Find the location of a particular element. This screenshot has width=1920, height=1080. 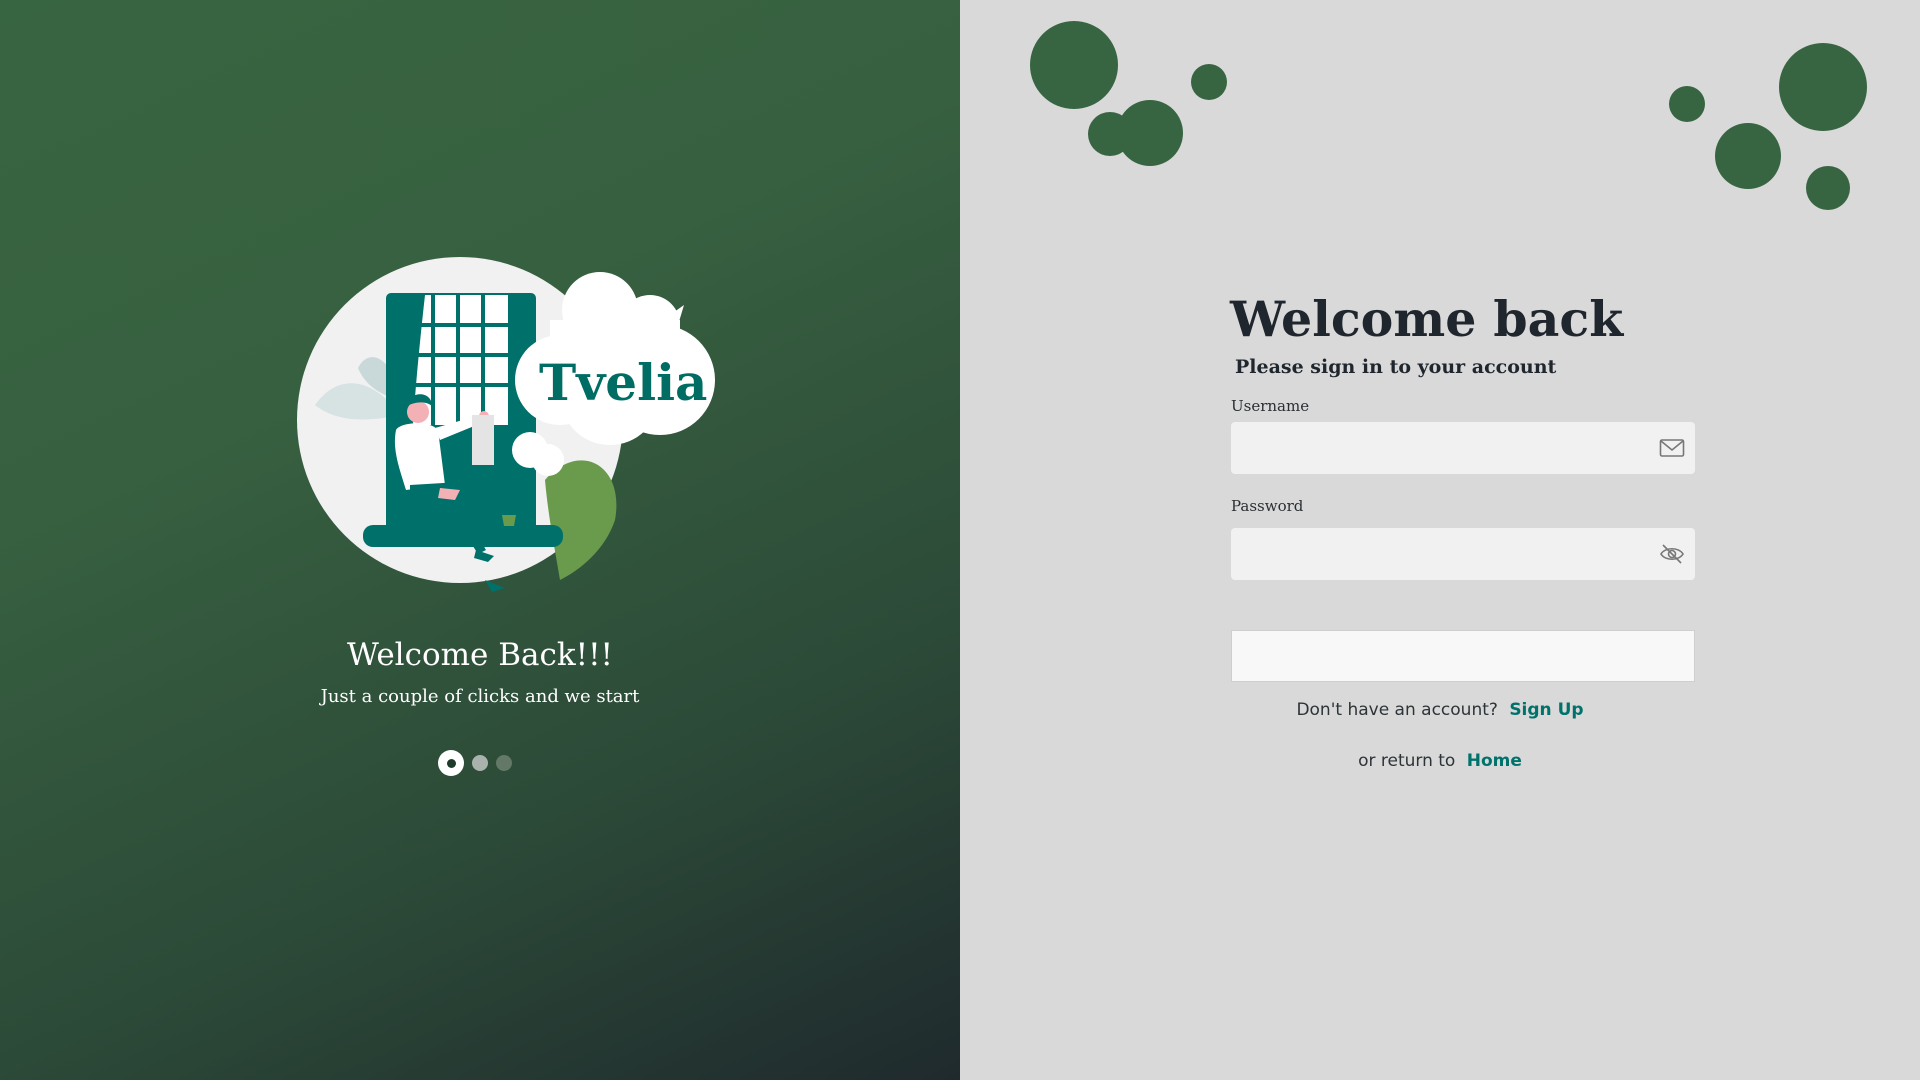

signup-prompt-line: Don't have an account? Sign Up is located at coordinates (1440, 710).